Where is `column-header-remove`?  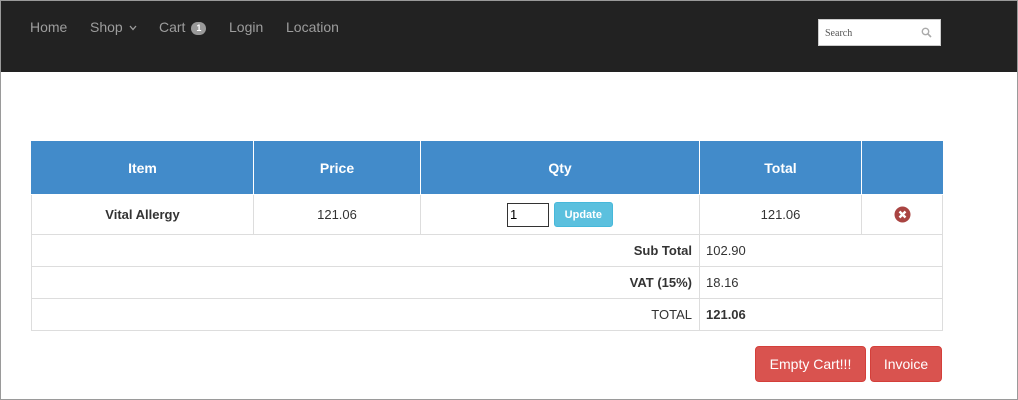
column-header-remove is located at coordinates (902, 168).